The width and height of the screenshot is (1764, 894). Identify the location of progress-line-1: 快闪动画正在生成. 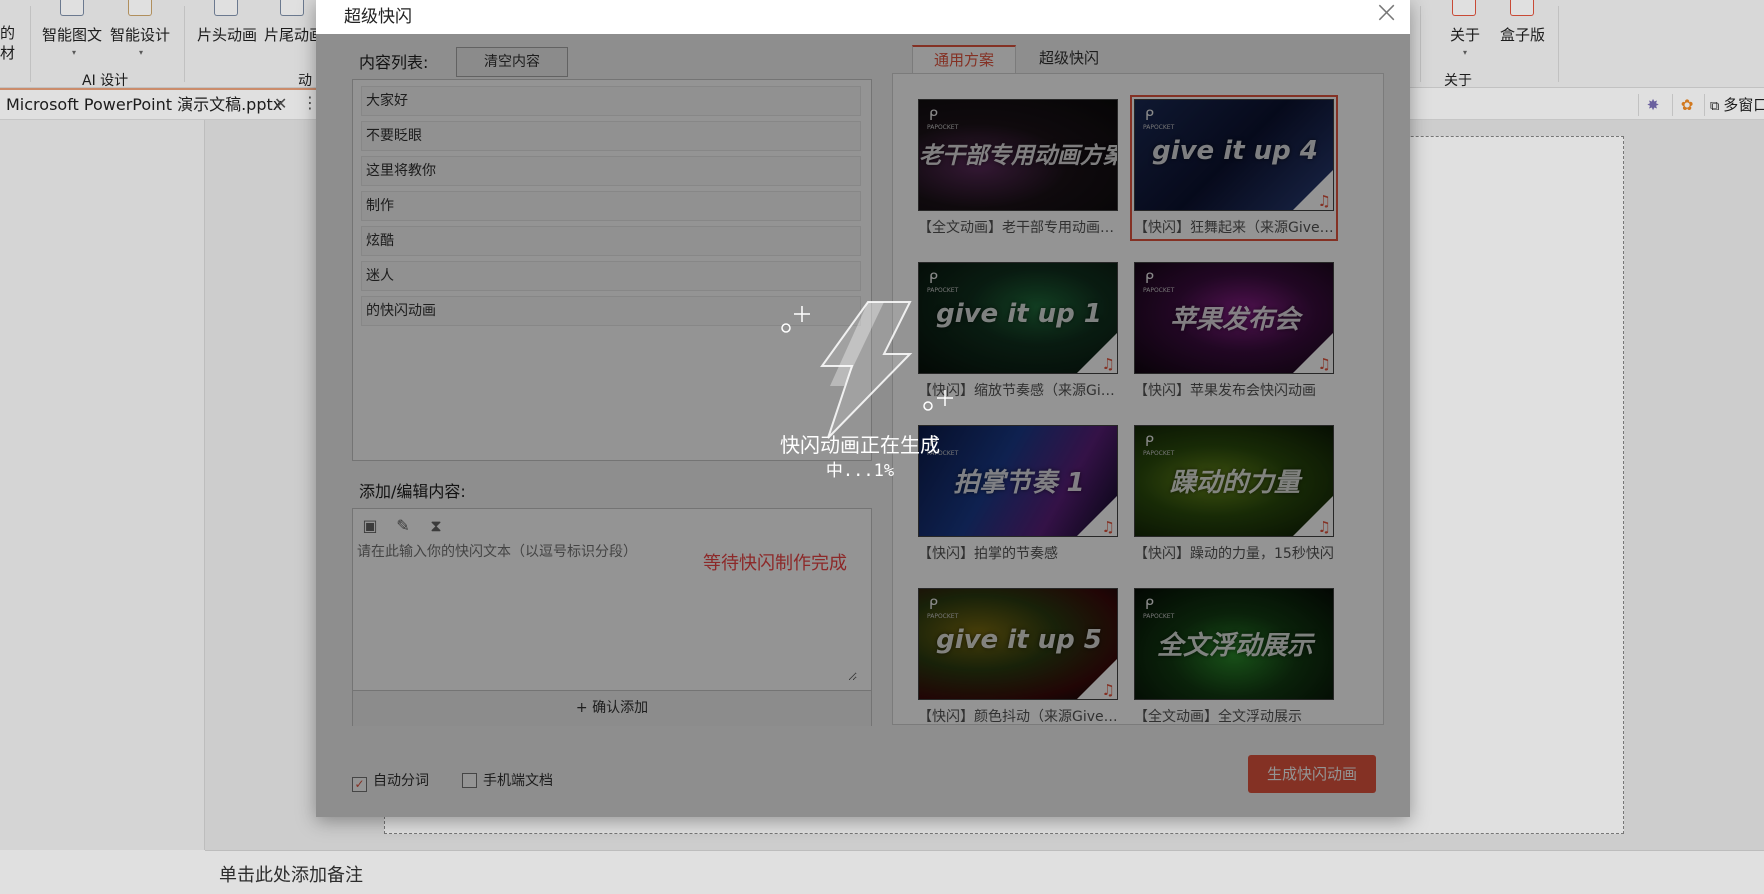
(860, 445).